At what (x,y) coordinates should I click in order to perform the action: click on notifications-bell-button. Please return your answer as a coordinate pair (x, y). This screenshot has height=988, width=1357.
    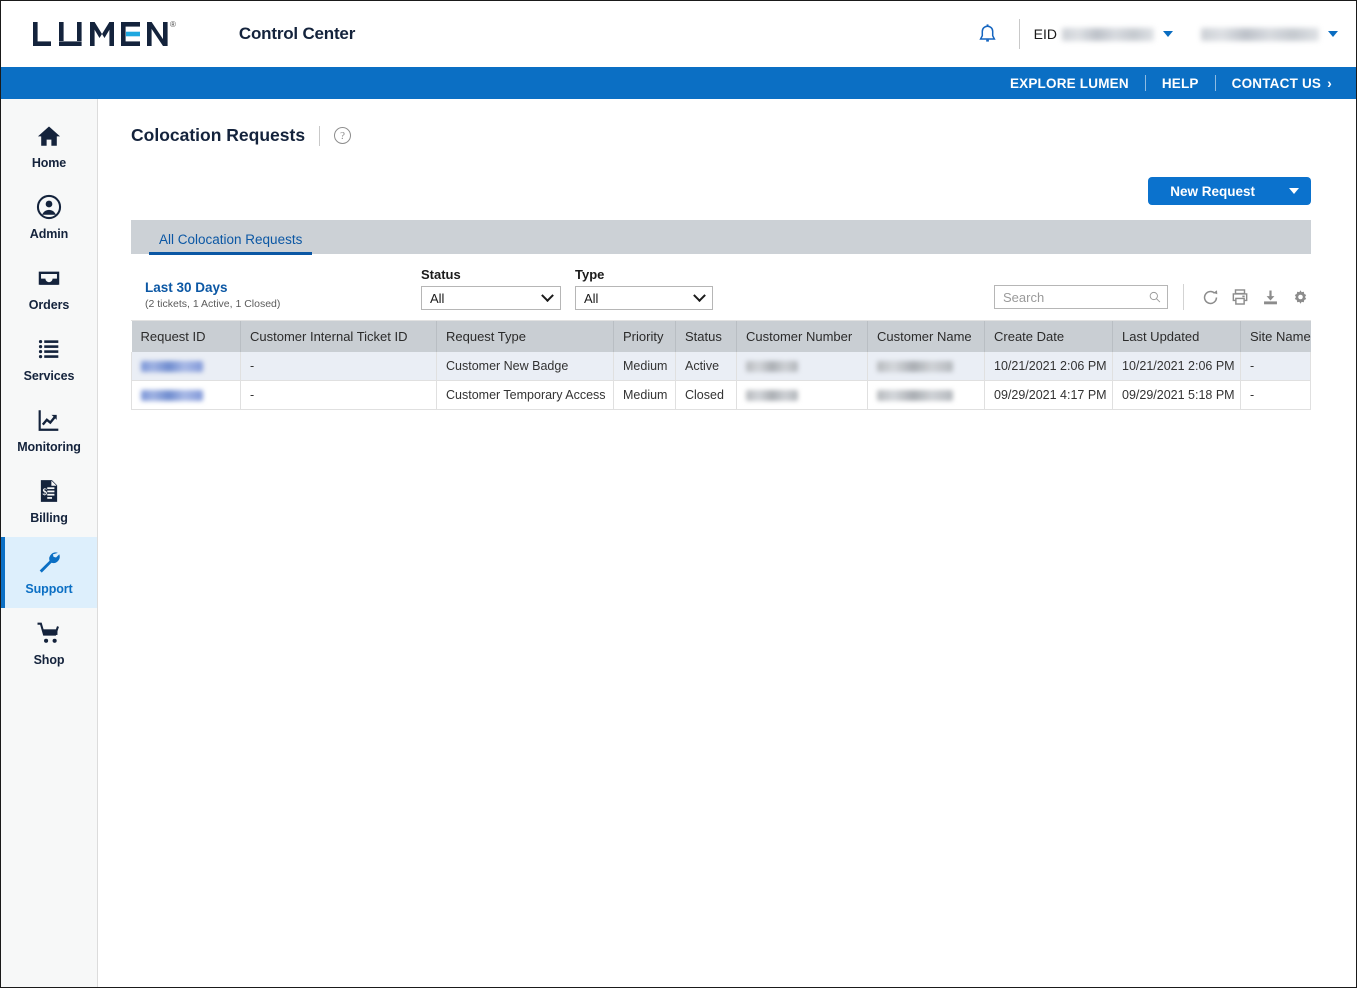
    Looking at the image, I should click on (988, 34).